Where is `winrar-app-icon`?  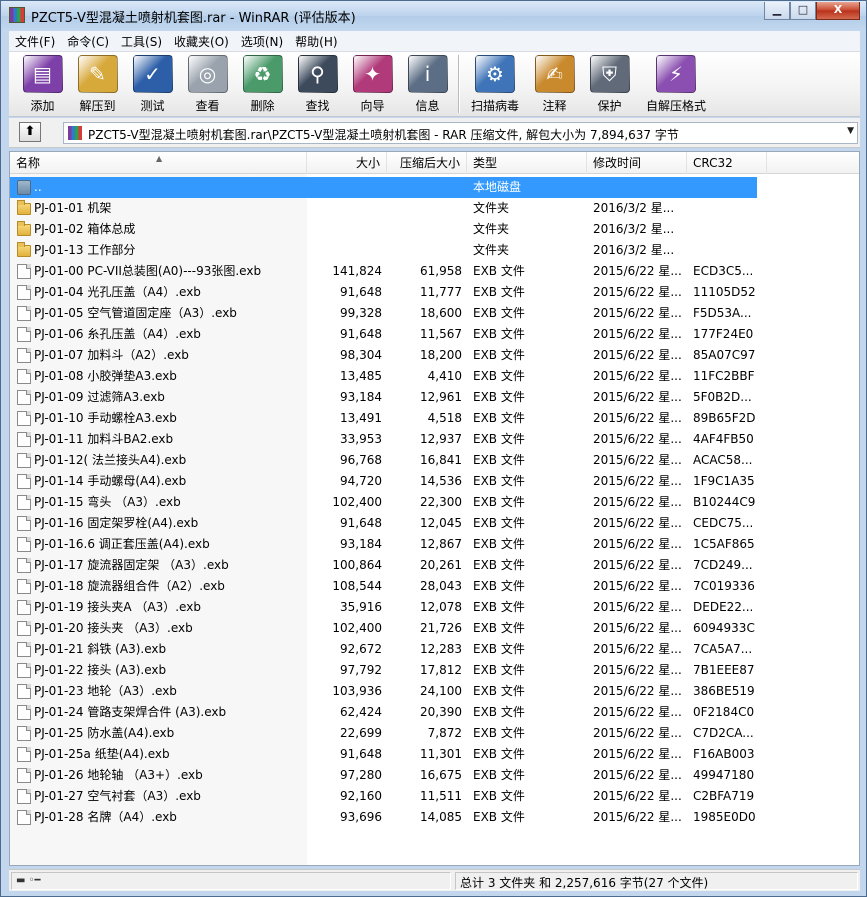
winrar-app-icon is located at coordinates (17, 15).